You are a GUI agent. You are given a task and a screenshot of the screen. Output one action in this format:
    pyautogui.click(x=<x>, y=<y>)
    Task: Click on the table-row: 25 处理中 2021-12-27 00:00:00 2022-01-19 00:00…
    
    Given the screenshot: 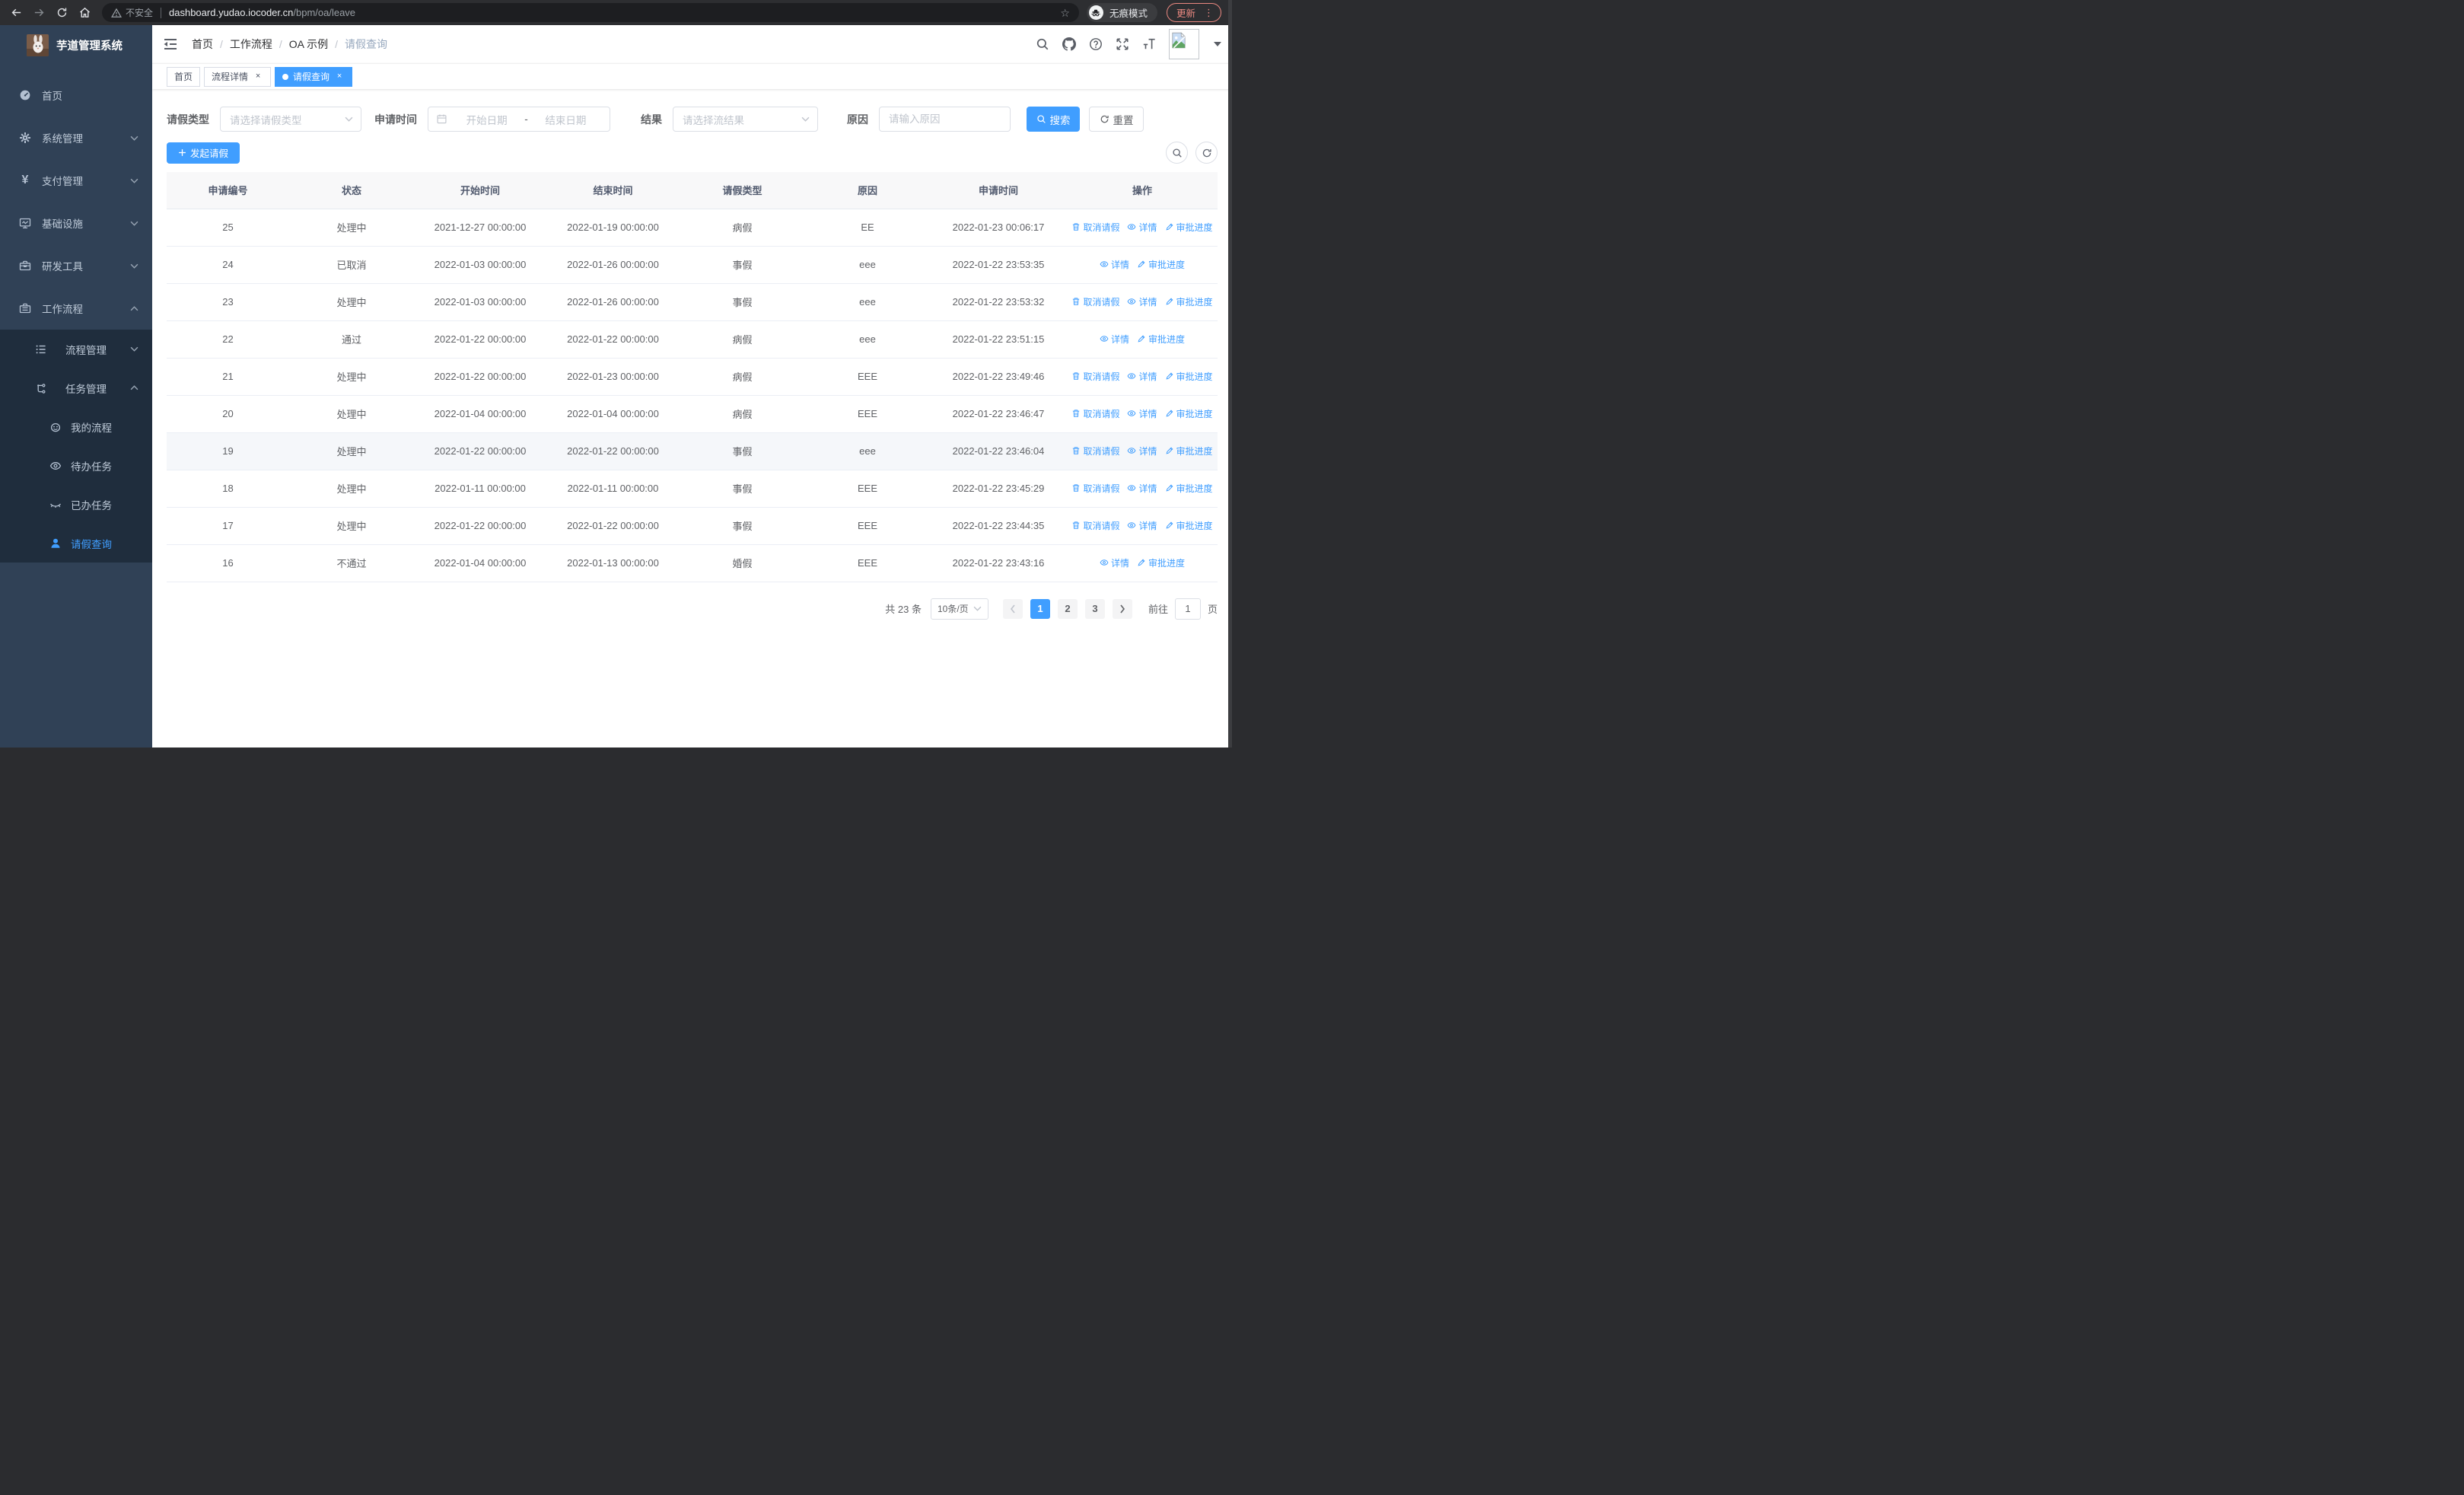 What is the action you would take?
    pyautogui.click(x=692, y=228)
    